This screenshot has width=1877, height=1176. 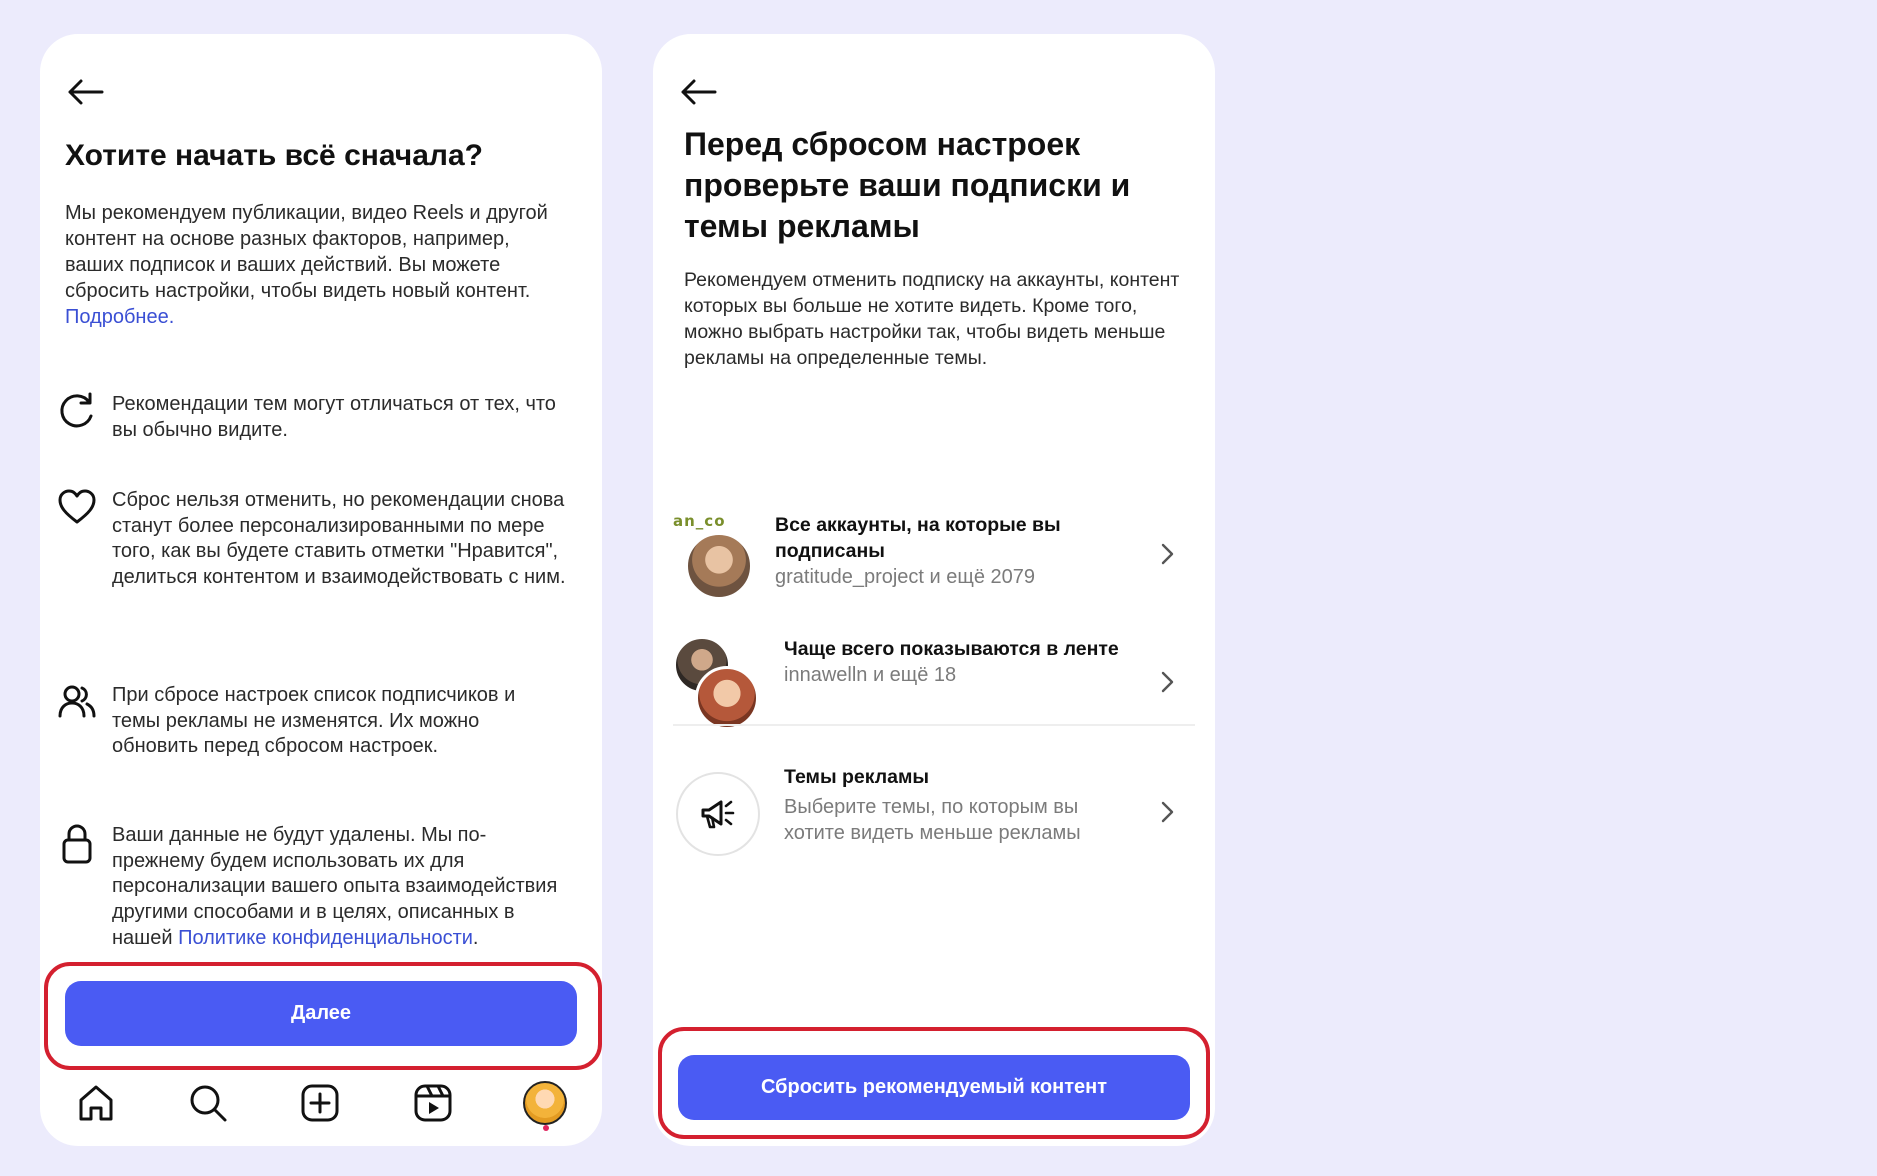 What do you see at coordinates (274, 155) in the screenshot?
I see `page-title: Хотите начать всё сначала?` at bounding box center [274, 155].